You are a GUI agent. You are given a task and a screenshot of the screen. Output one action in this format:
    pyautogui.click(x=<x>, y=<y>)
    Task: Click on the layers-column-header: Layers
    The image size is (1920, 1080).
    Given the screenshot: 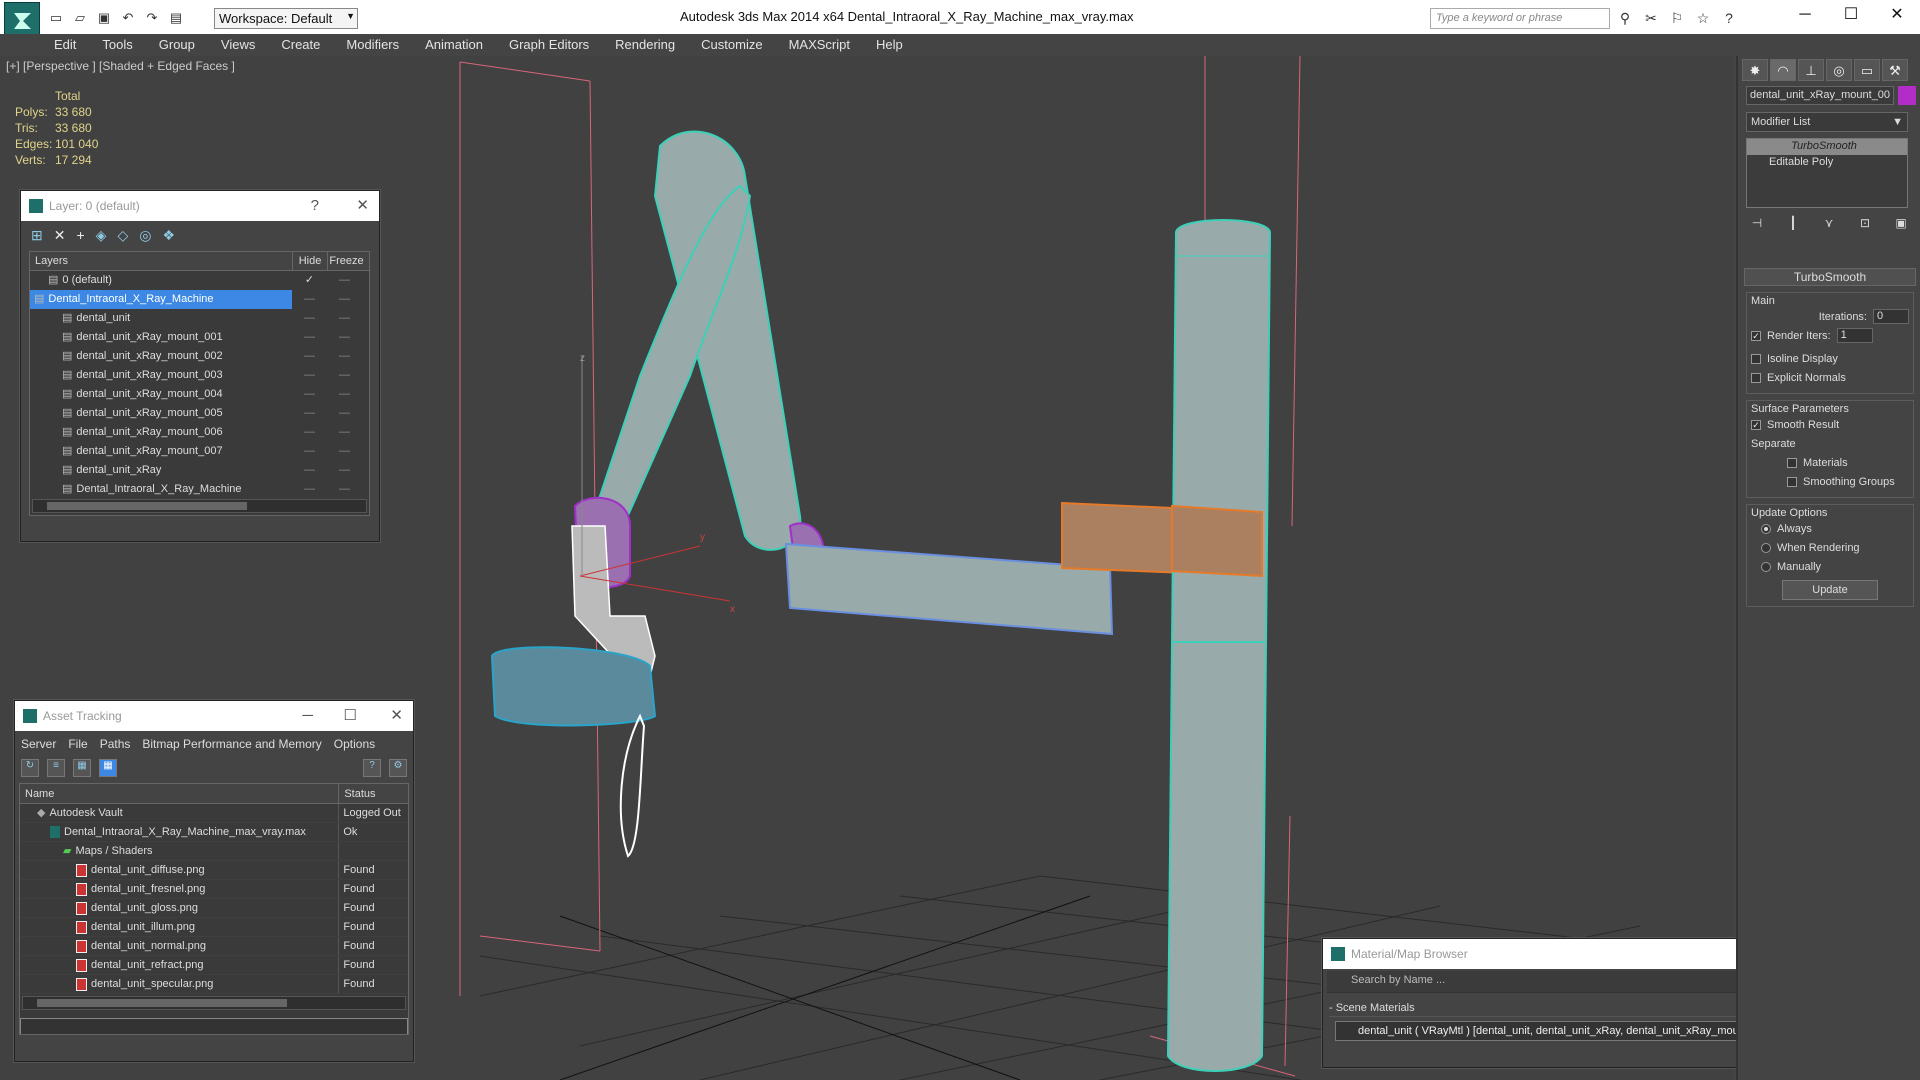 What is the action you would take?
    pyautogui.click(x=161, y=261)
    